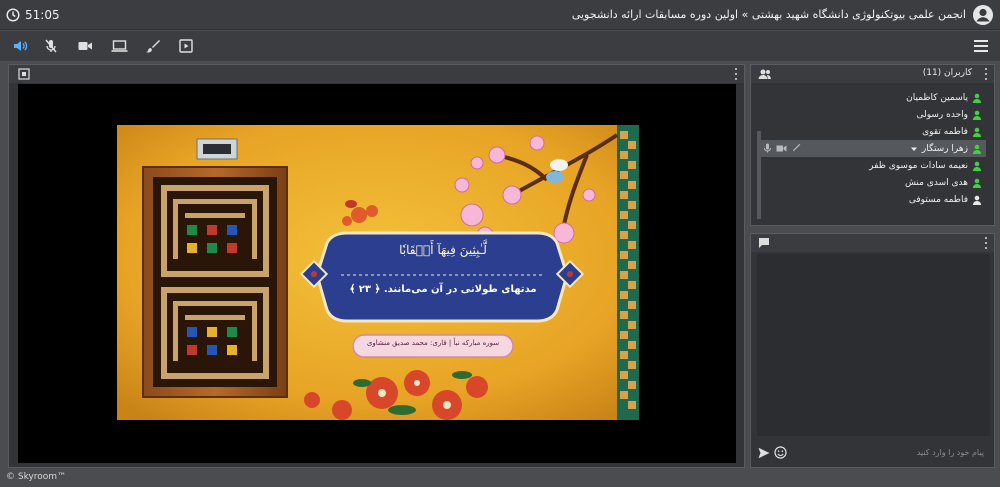 This screenshot has height=487, width=1000. I want to click on users-group-icon, so click(764, 74).